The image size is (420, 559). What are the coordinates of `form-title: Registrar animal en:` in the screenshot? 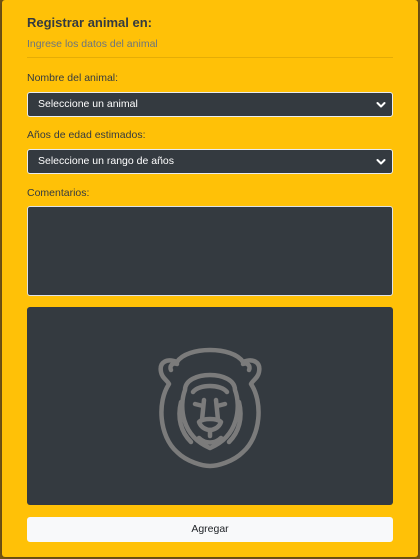 It's located at (89, 22).